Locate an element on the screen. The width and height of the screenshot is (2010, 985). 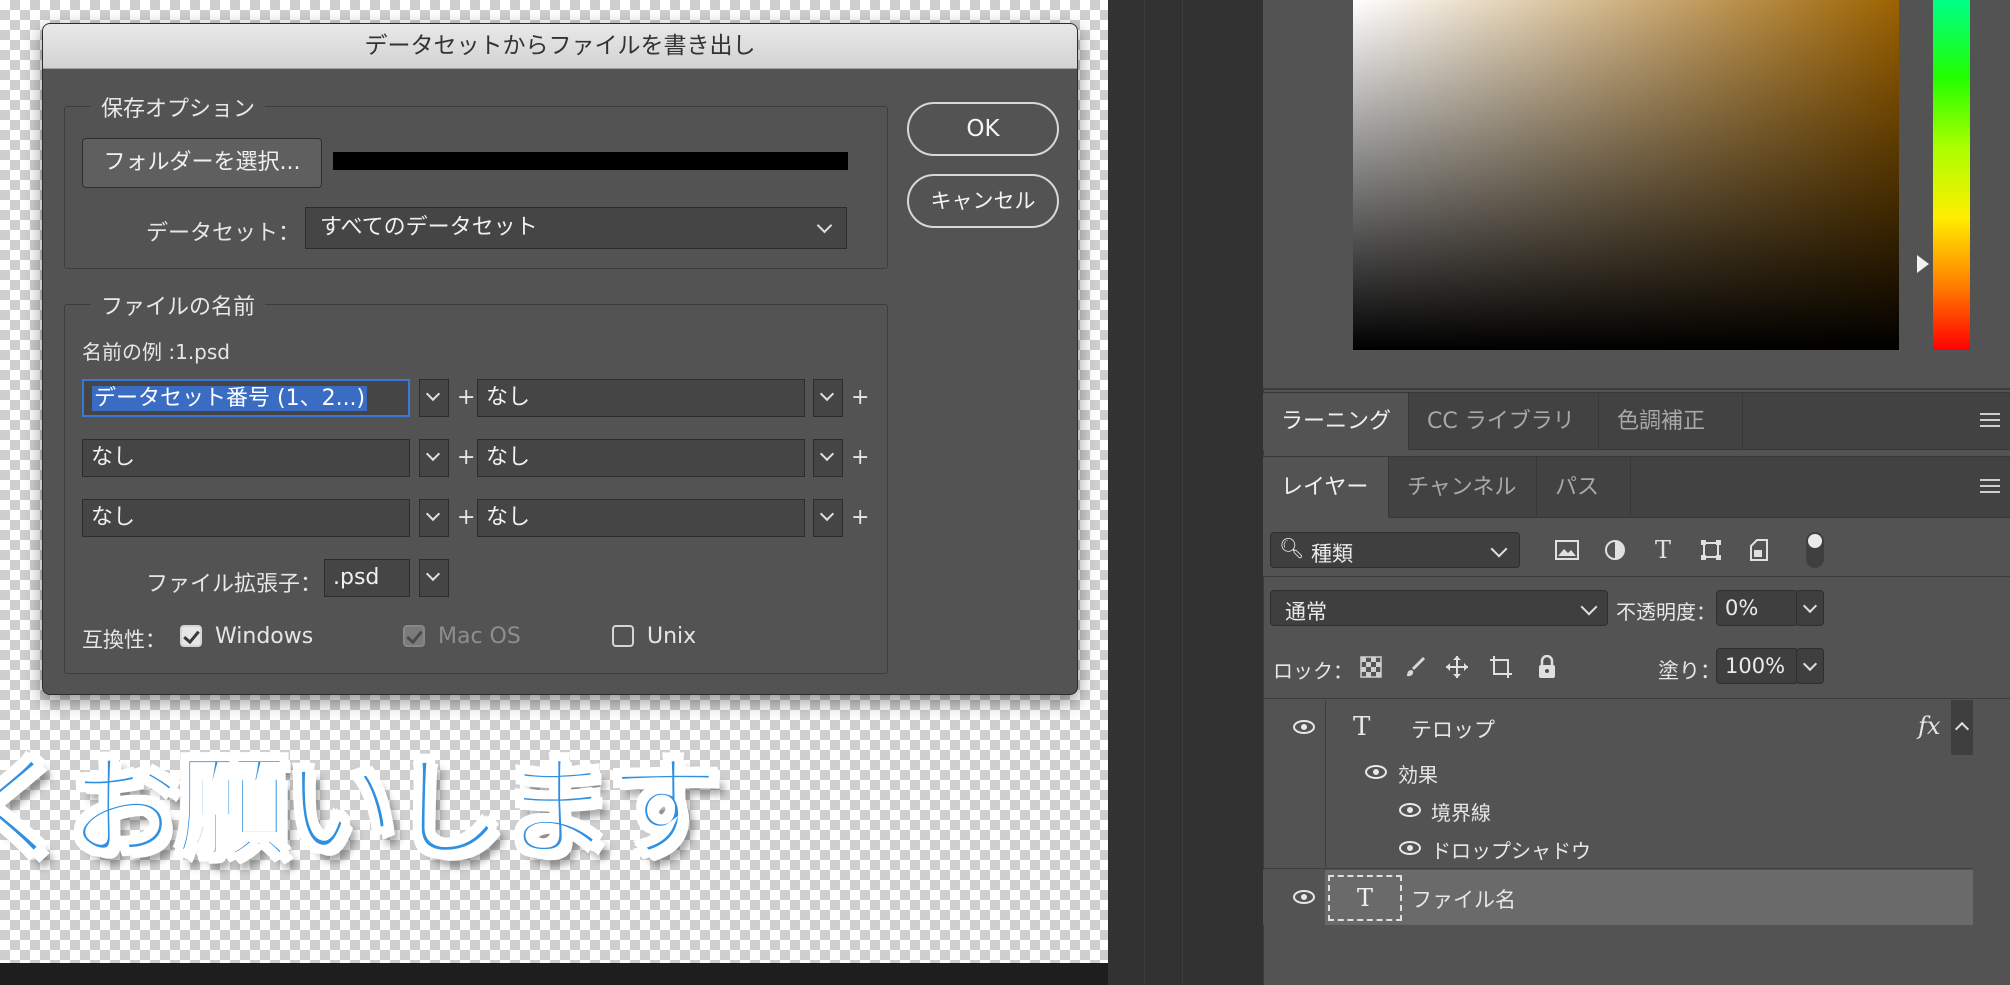
learning-tabbar: ラーニング CC ライブラリ 色調補正 is located at coordinates (1636, 421).